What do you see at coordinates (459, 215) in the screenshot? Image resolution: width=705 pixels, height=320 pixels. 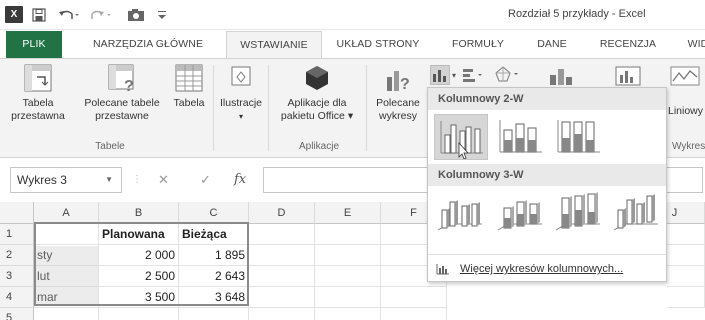 I see `clustered-column-3d-icon` at bounding box center [459, 215].